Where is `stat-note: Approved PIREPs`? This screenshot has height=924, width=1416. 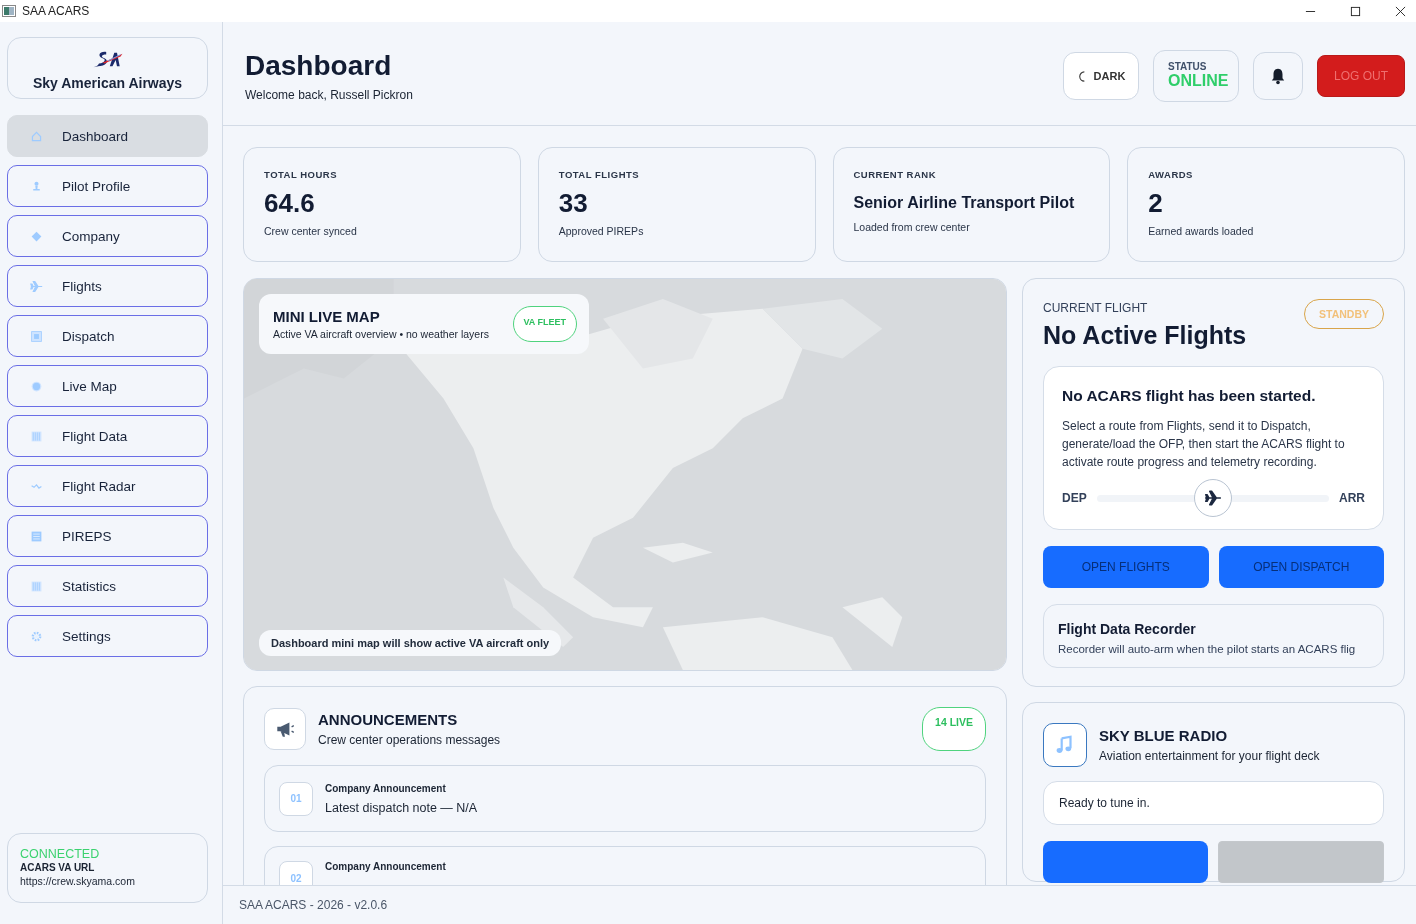 stat-note: Approved PIREPs is located at coordinates (601, 231).